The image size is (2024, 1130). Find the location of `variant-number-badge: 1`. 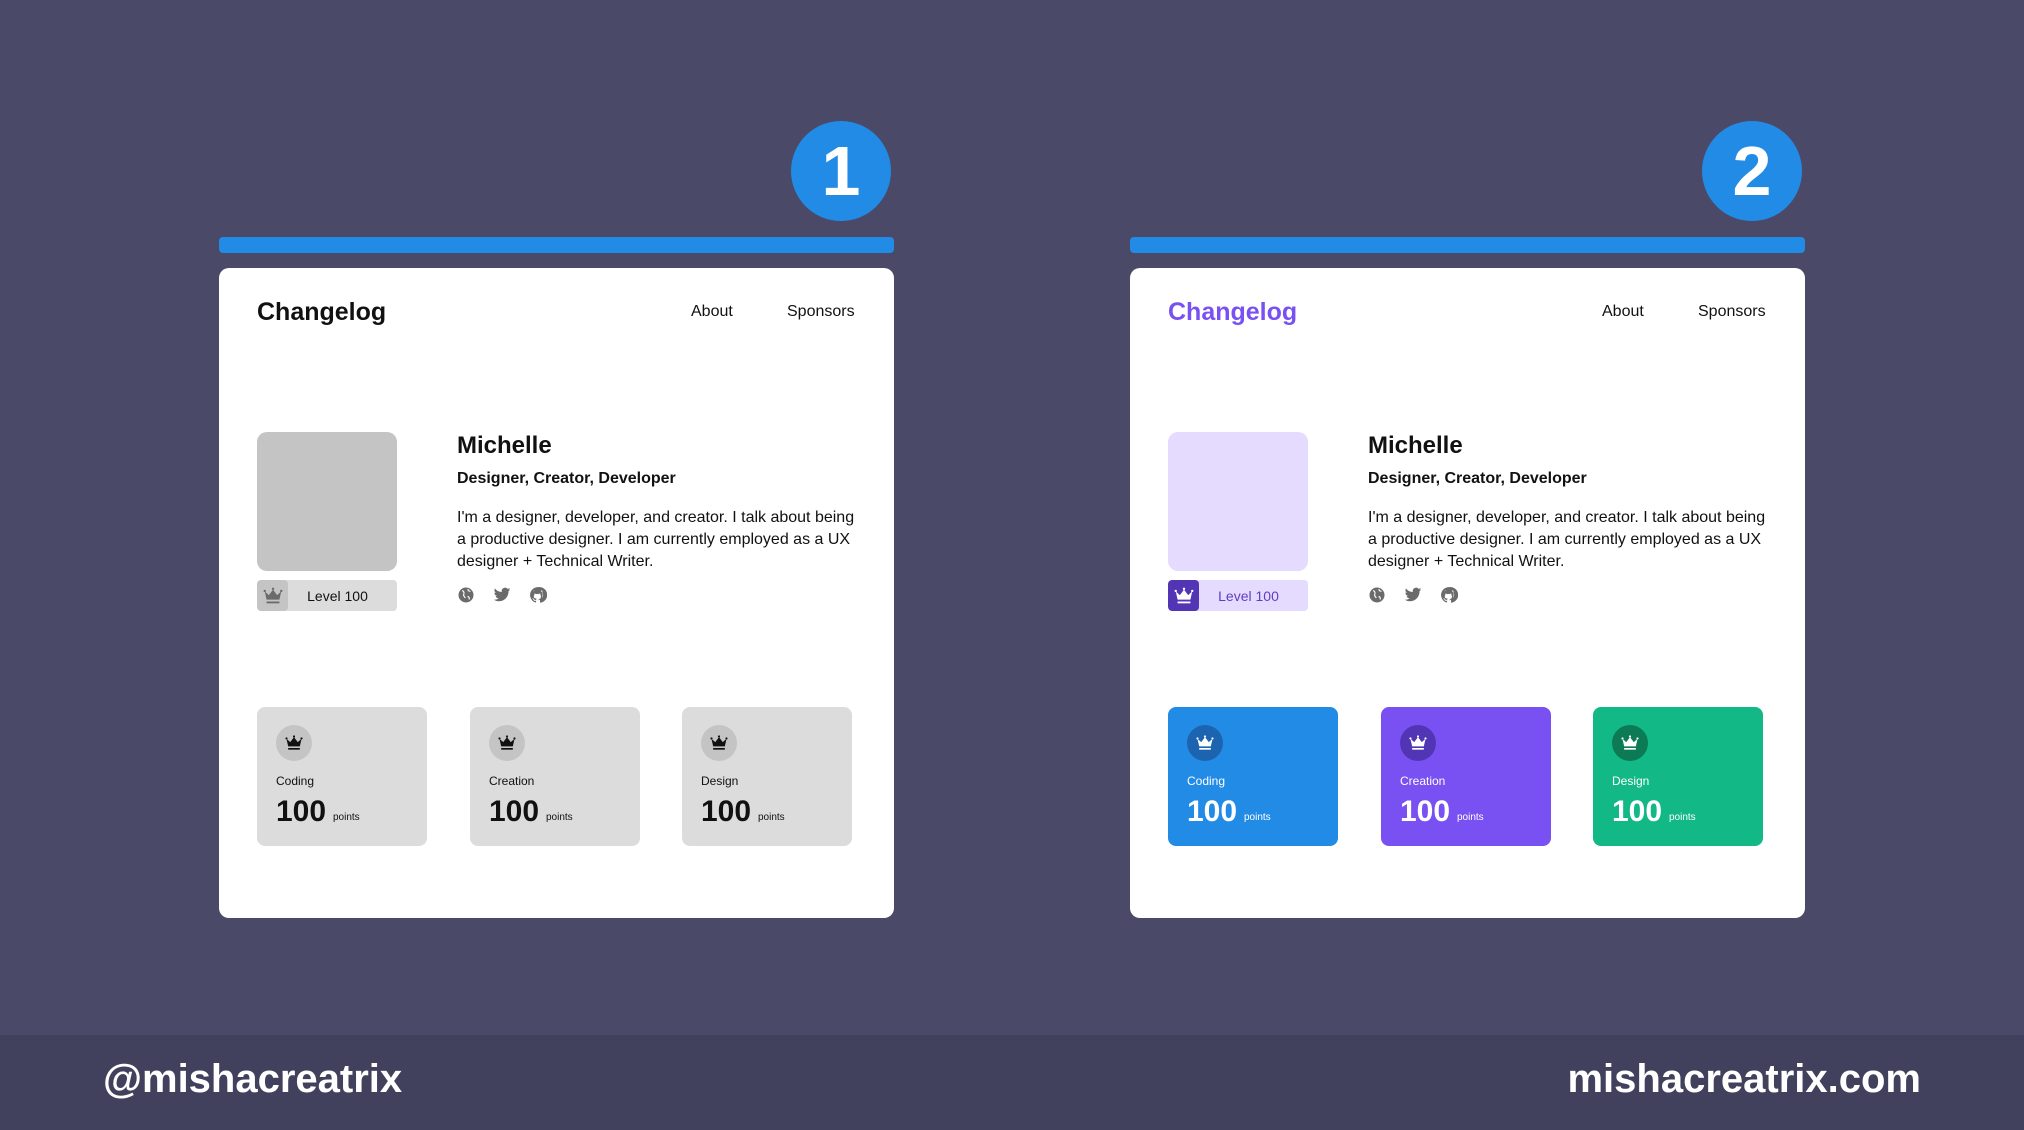

variant-number-badge: 1 is located at coordinates (841, 171).